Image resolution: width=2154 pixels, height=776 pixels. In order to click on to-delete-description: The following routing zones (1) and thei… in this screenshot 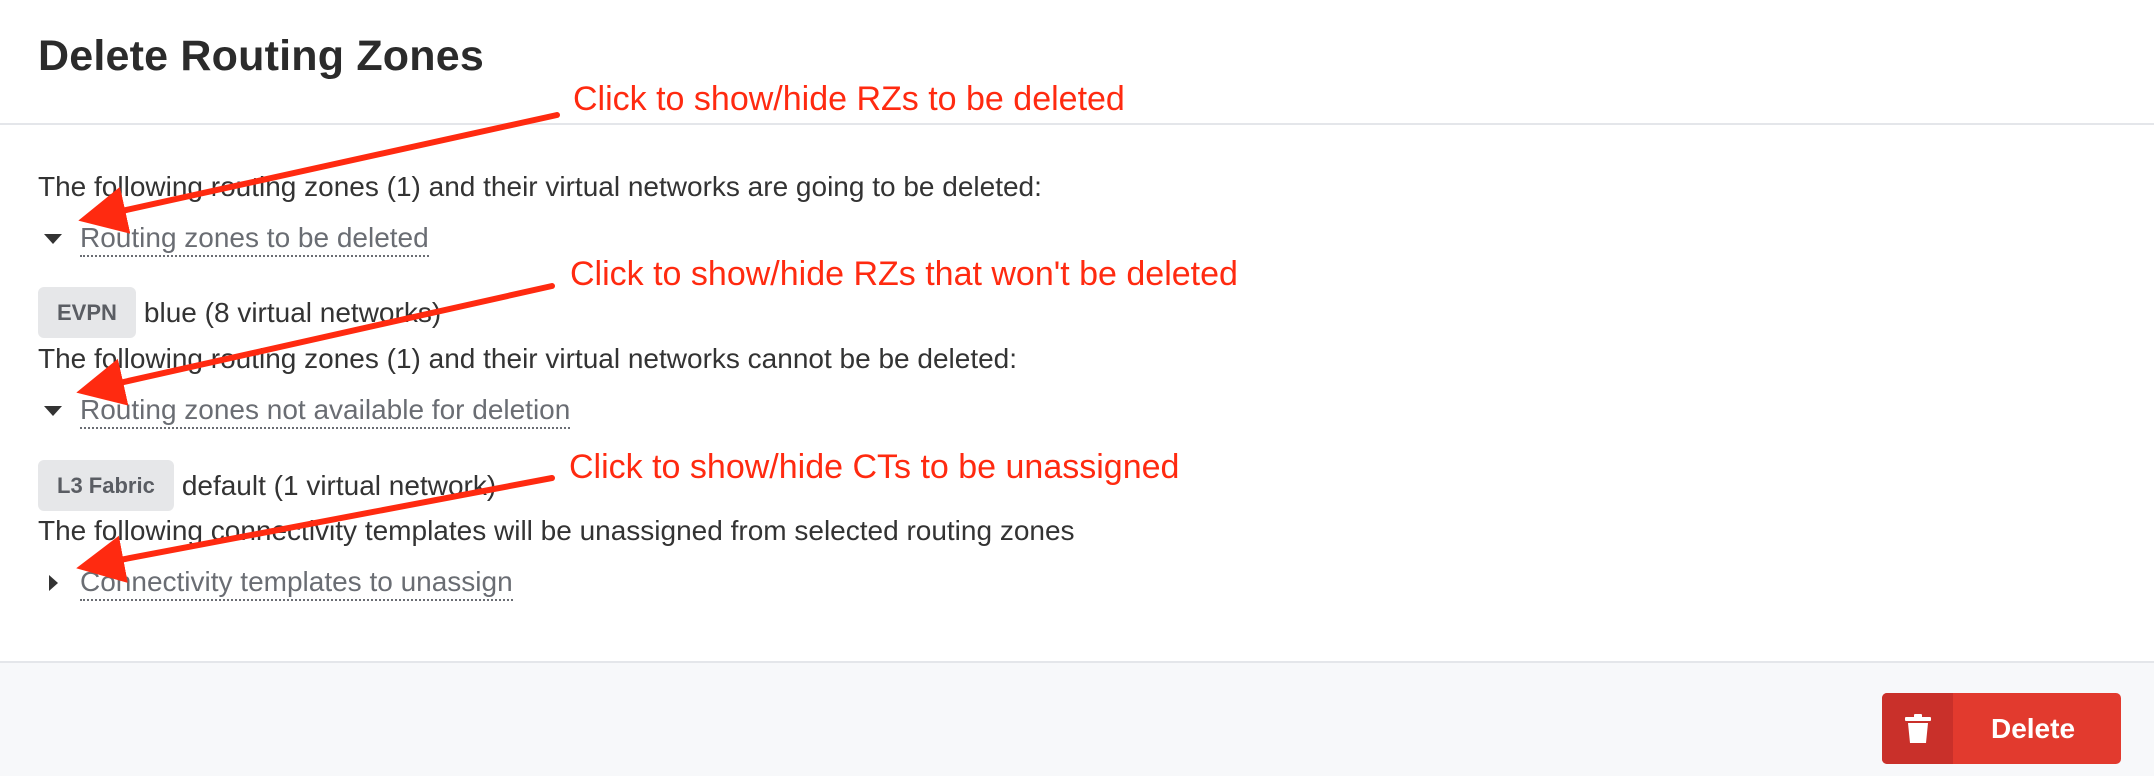, I will do `click(540, 186)`.